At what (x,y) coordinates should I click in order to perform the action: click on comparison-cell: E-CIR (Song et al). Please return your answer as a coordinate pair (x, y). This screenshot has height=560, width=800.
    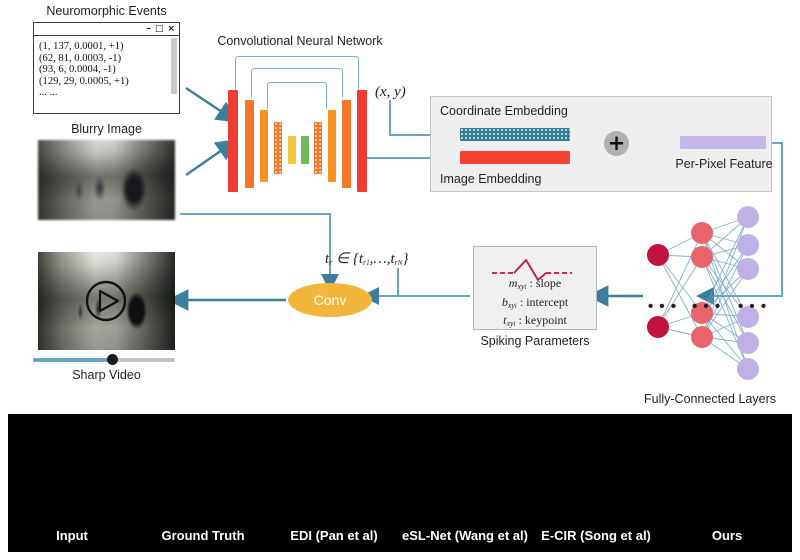
    Looking at the image, I should click on (596, 483).